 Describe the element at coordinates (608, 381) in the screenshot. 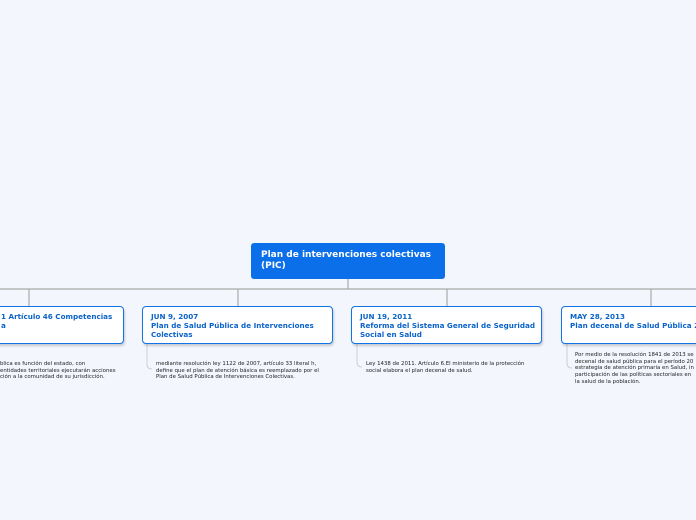

I see `note-line: la salud de la población.` at that location.